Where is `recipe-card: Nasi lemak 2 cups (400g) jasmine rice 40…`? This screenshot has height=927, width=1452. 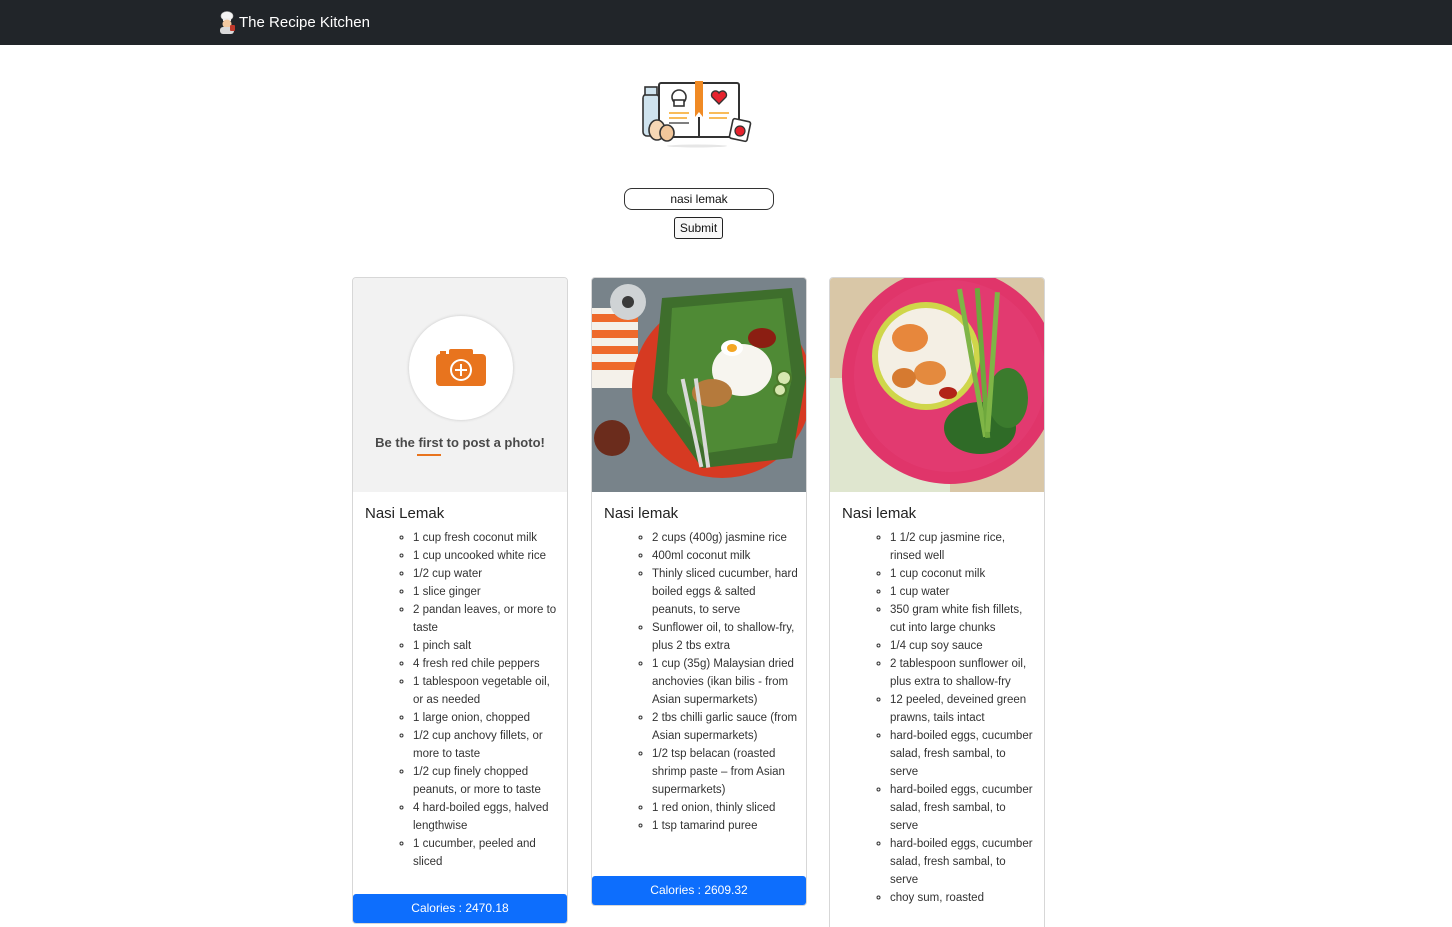
recipe-card: Nasi lemak 2 cups (400g) jasmine rice 40… is located at coordinates (699, 591).